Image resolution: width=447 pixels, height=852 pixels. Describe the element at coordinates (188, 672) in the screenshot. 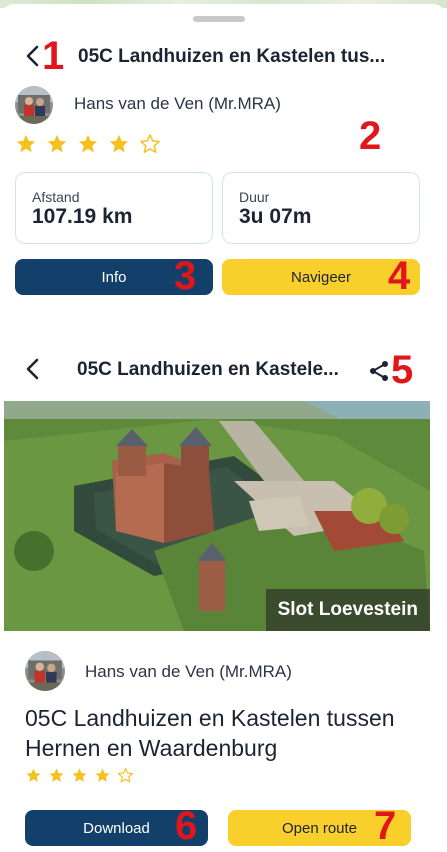

I see `detail-author-name: Hans van de Ven (Mr.MRA)` at that location.